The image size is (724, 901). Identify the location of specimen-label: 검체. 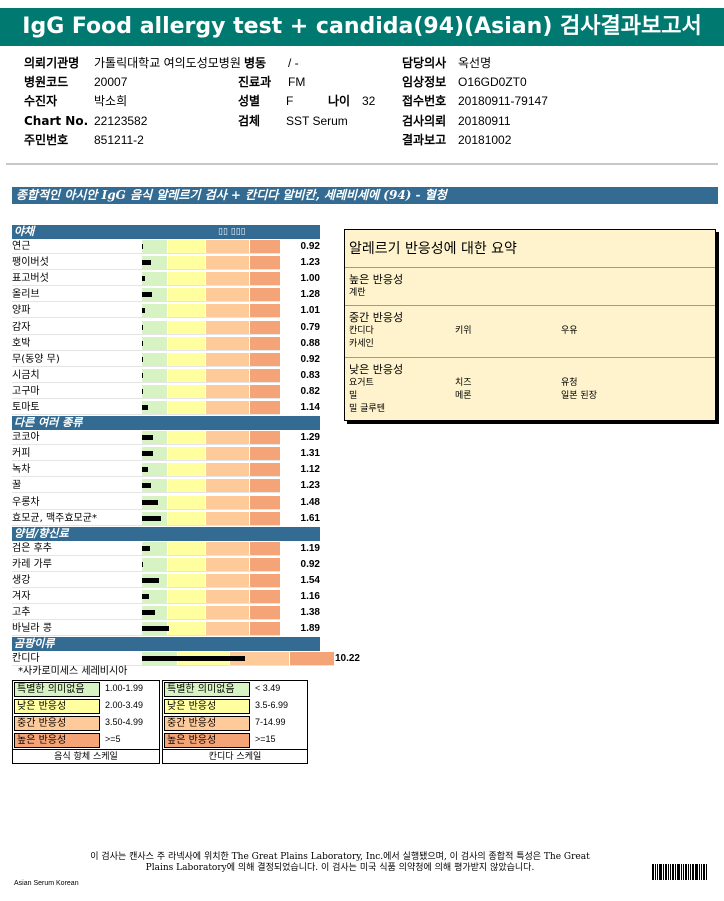
(249, 121).